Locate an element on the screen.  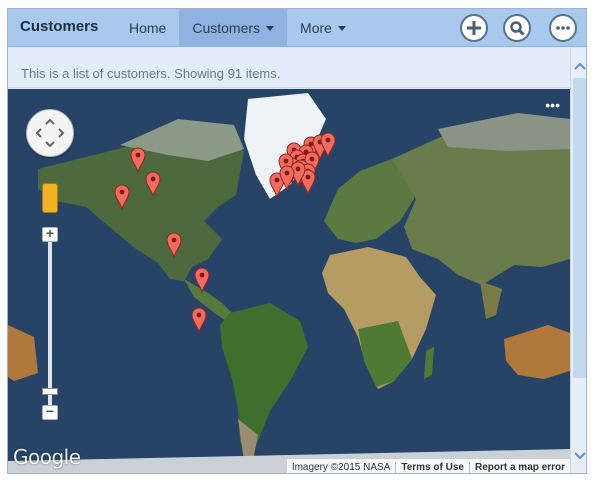
map-options-icon: ••• is located at coordinates (552, 105).